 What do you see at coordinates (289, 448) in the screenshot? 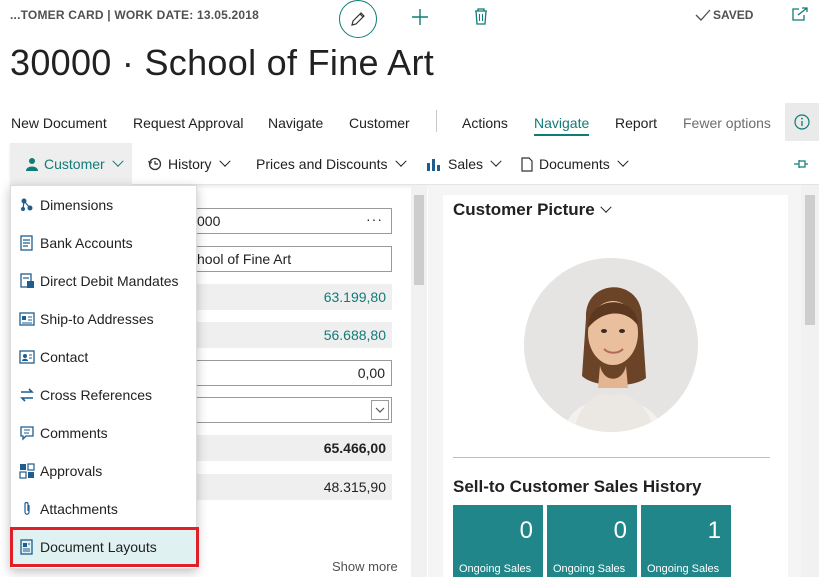
I see `total-sales-field: 65.466,00` at bounding box center [289, 448].